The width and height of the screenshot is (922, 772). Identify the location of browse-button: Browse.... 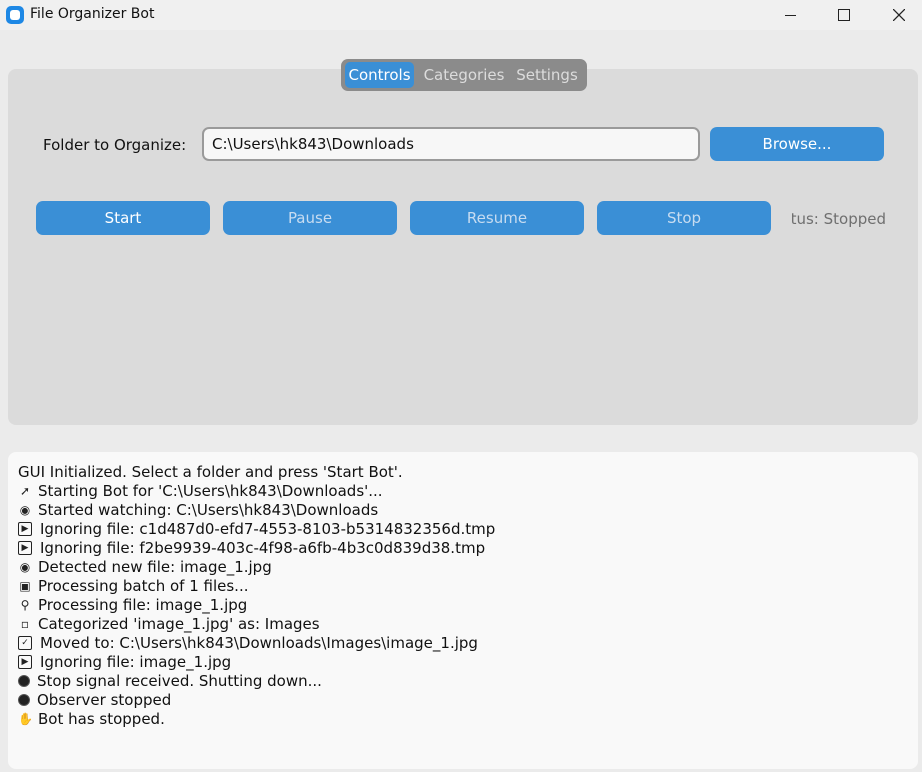
(797, 144).